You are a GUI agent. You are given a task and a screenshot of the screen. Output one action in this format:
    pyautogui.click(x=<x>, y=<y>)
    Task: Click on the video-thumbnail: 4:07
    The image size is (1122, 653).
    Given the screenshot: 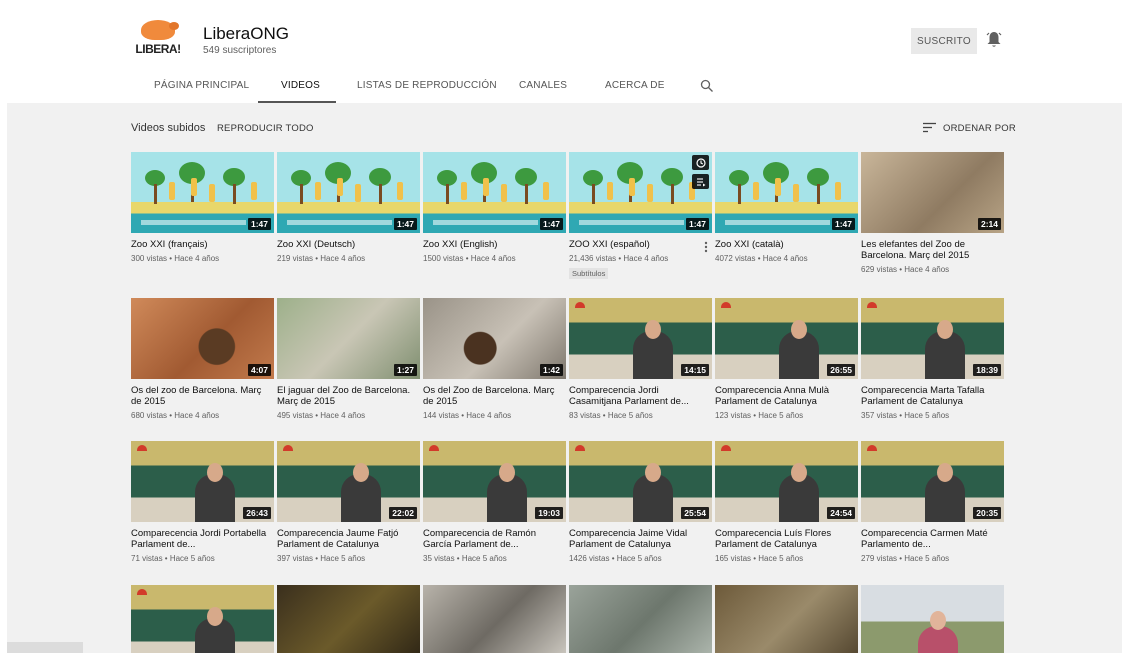 What is the action you would take?
    pyautogui.click(x=202, y=338)
    